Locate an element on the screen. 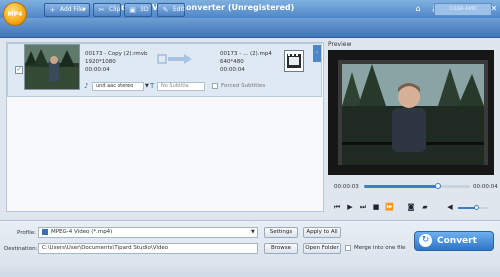 This screenshot has width=500, height=277. preview-video is located at coordinates (411, 112).